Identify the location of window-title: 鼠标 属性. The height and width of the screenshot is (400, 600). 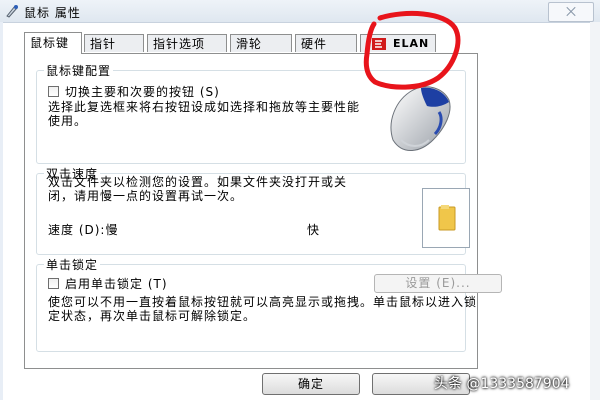
(52, 13).